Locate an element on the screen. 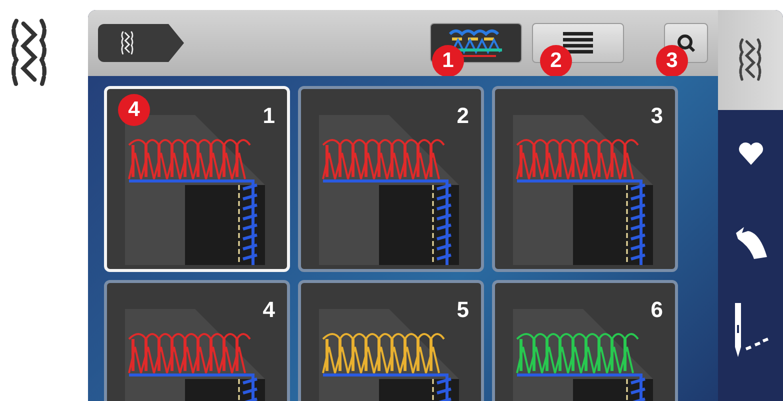 The height and width of the screenshot is (401, 783). stitch-tile: 6 is located at coordinates (585, 340).